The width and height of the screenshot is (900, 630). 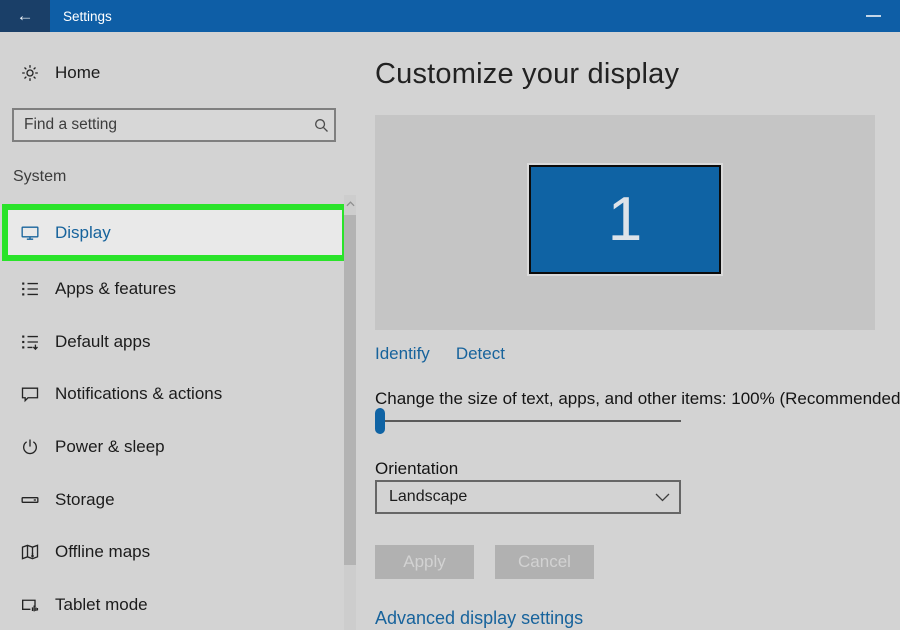 I want to click on sidebar-item-default-apps: Default apps, so click(x=180, y=342).